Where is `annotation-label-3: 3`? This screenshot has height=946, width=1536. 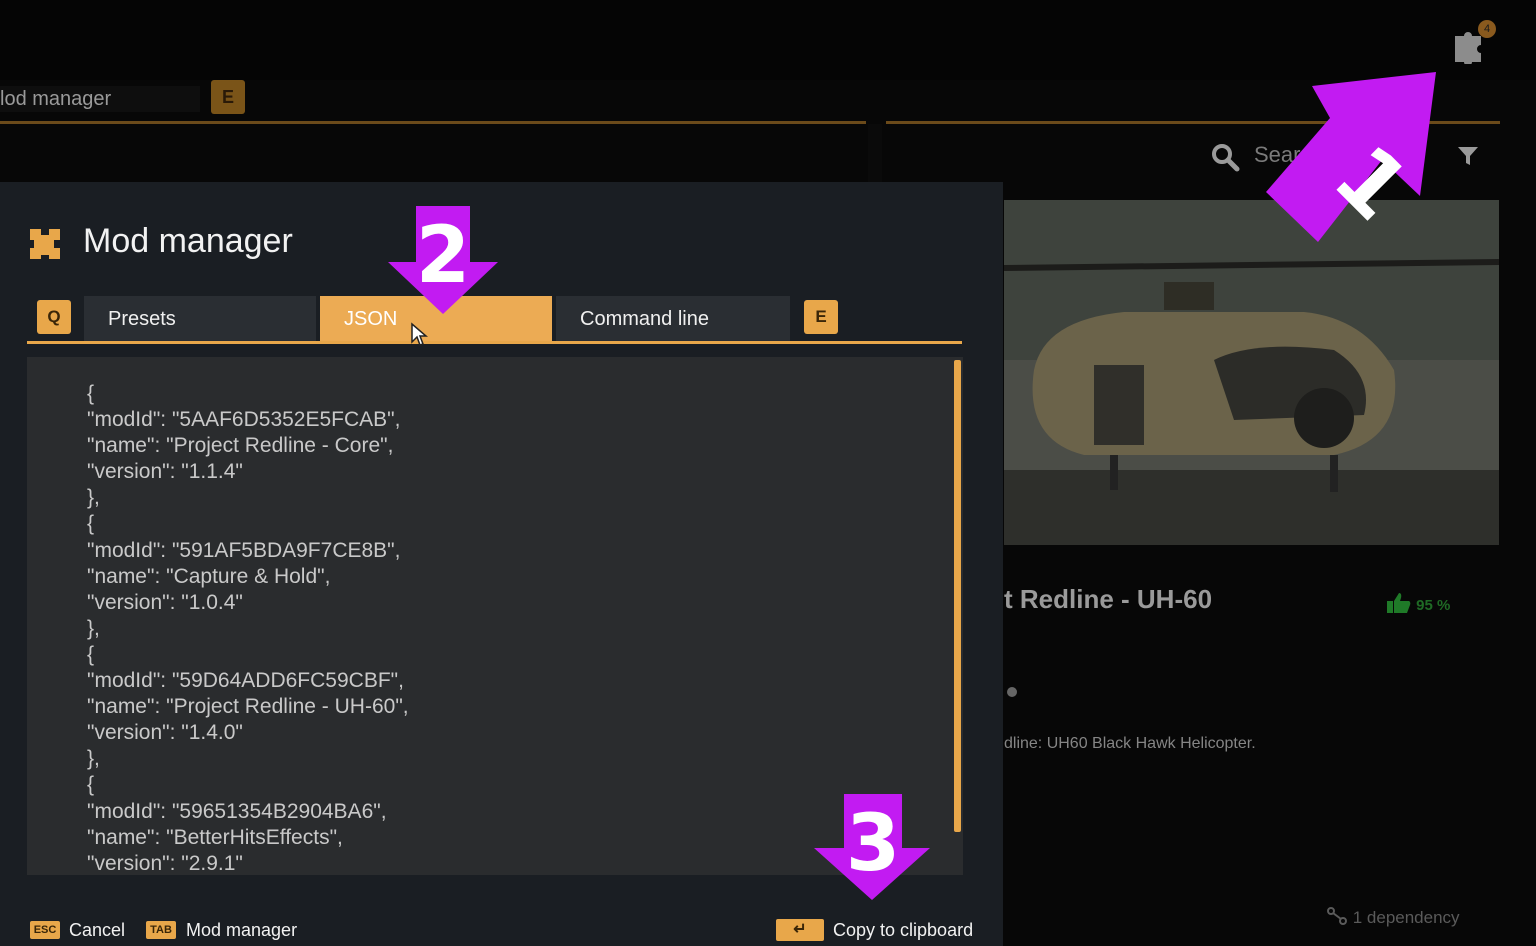 annotation-label-3: 3 is located at coordinates (873, 844).